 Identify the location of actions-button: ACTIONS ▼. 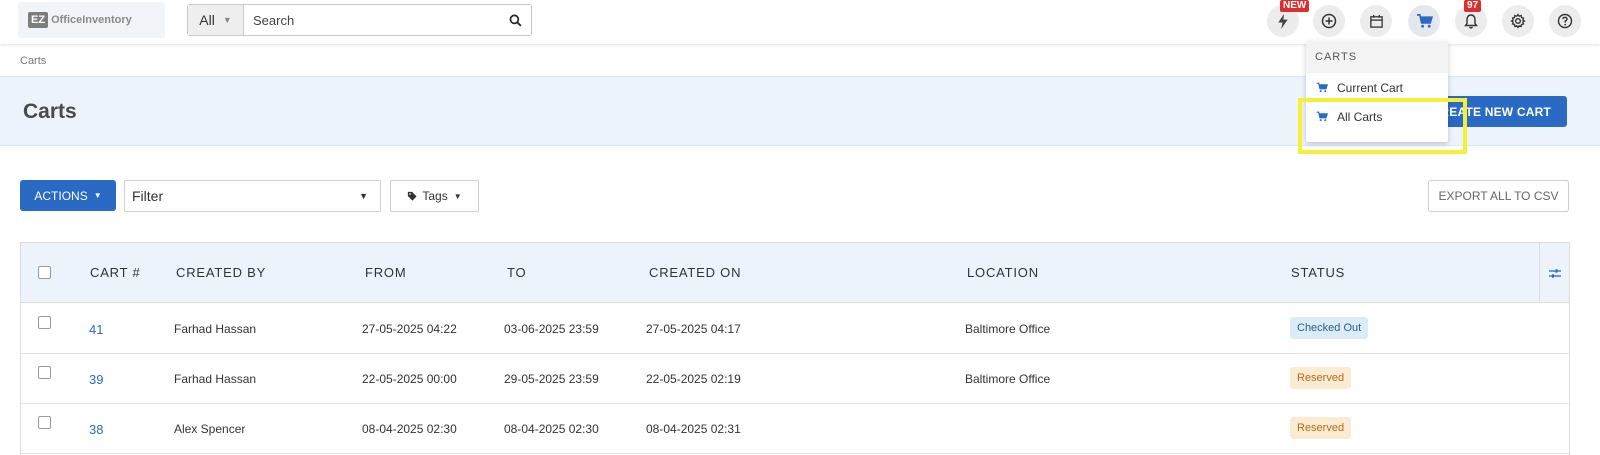
(68, 195).